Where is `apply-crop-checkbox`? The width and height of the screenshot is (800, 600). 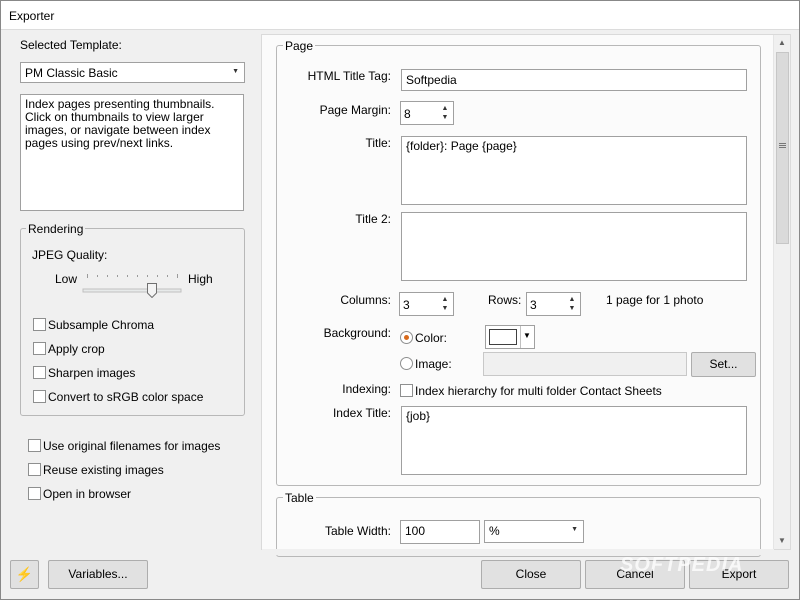 apply-crop-checkbox is located at coordinates (39, 348).